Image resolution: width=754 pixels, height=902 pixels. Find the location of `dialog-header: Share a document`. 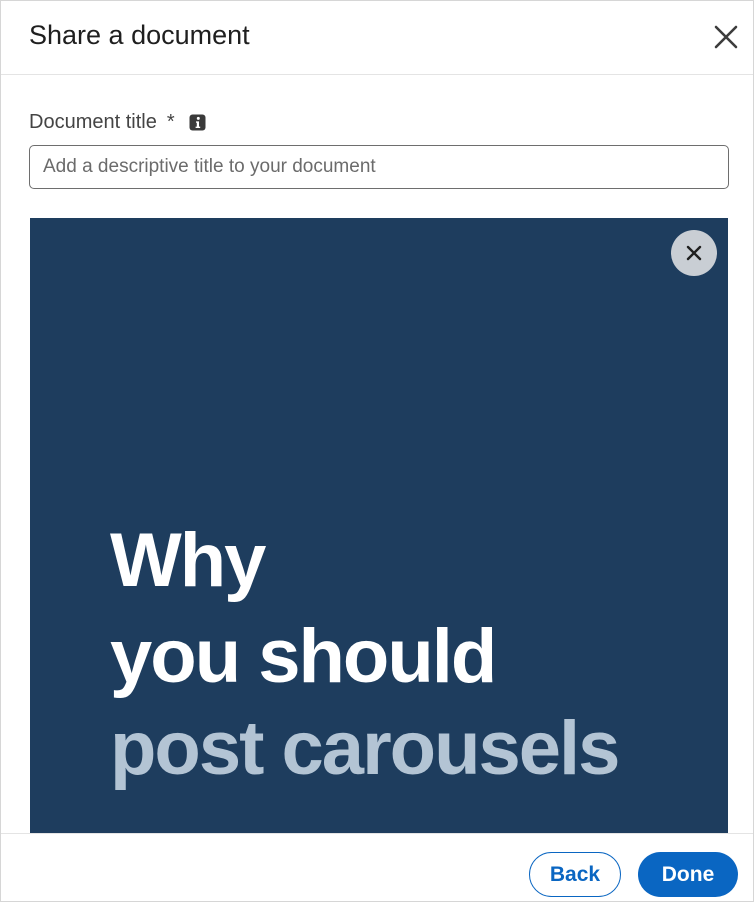

dialog-header: Share a document is located at coordinates (377, 38).